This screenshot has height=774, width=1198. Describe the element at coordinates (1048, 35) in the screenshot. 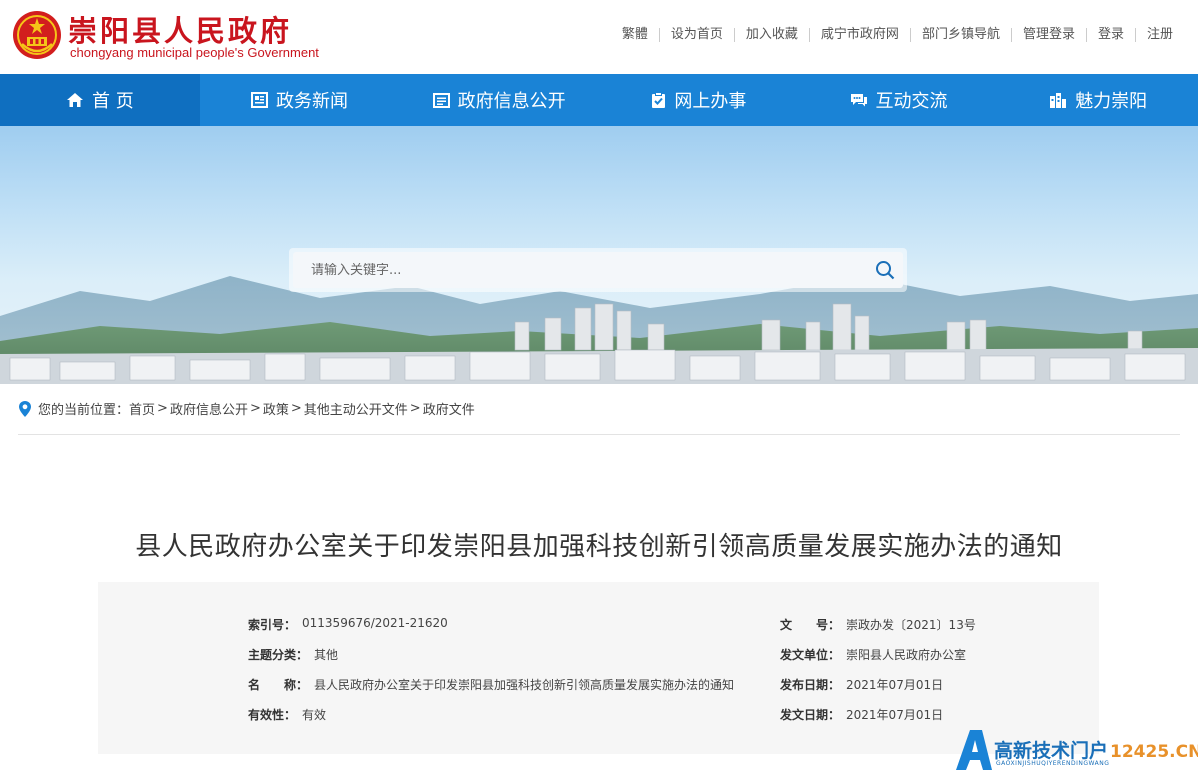

I see `link-admin-login: 管理登录` at that location.